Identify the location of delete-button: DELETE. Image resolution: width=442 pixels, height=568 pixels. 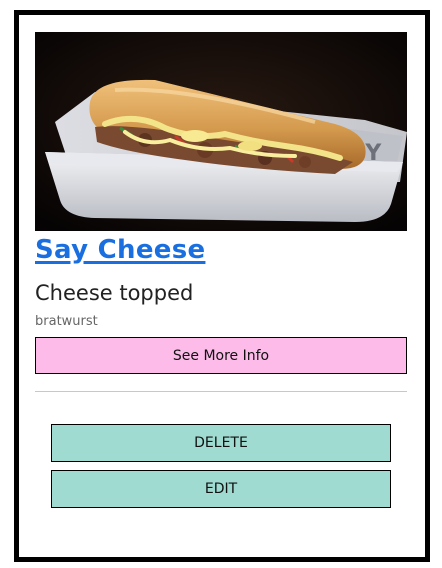
(221, 443).